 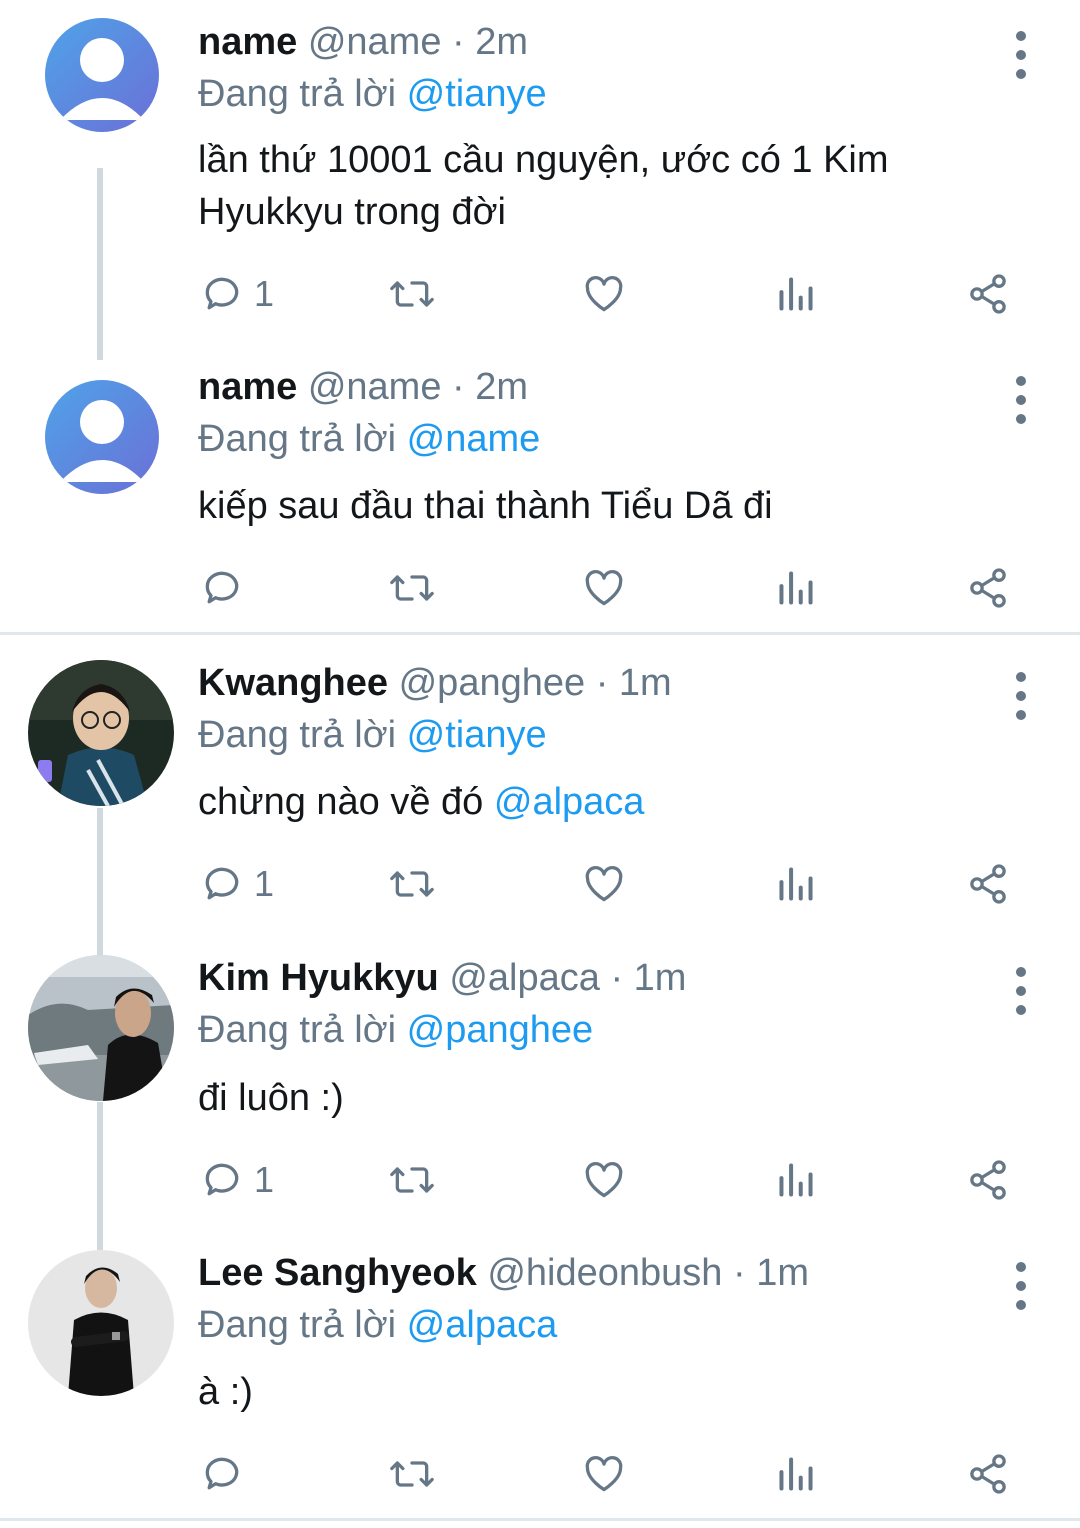 I want to click on reply-mention: @alpaca, so click(x=482, y=1325).